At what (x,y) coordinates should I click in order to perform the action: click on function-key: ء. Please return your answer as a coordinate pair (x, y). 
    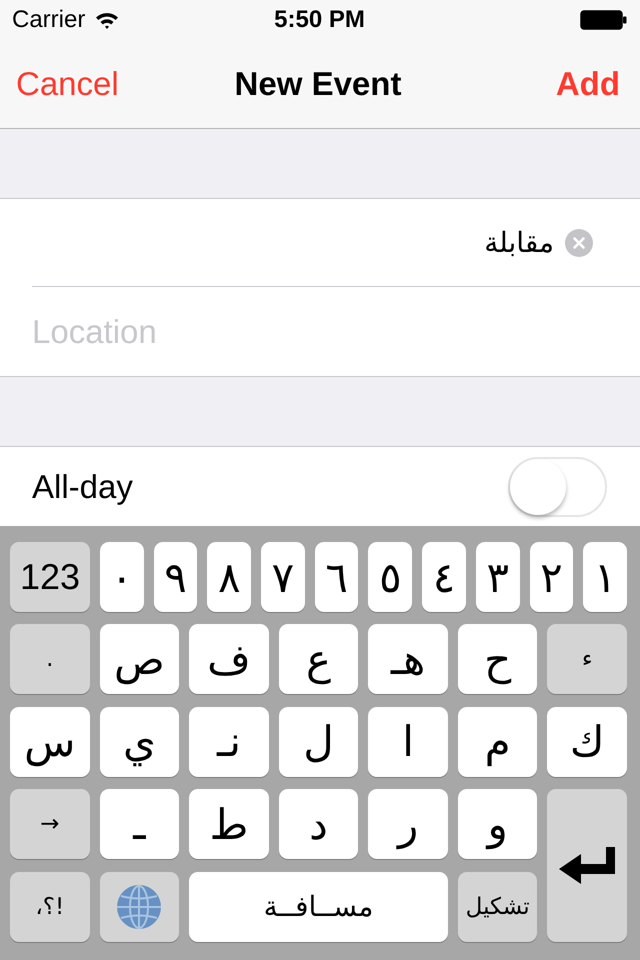
    Looking at the image, I should click on (587, 659).